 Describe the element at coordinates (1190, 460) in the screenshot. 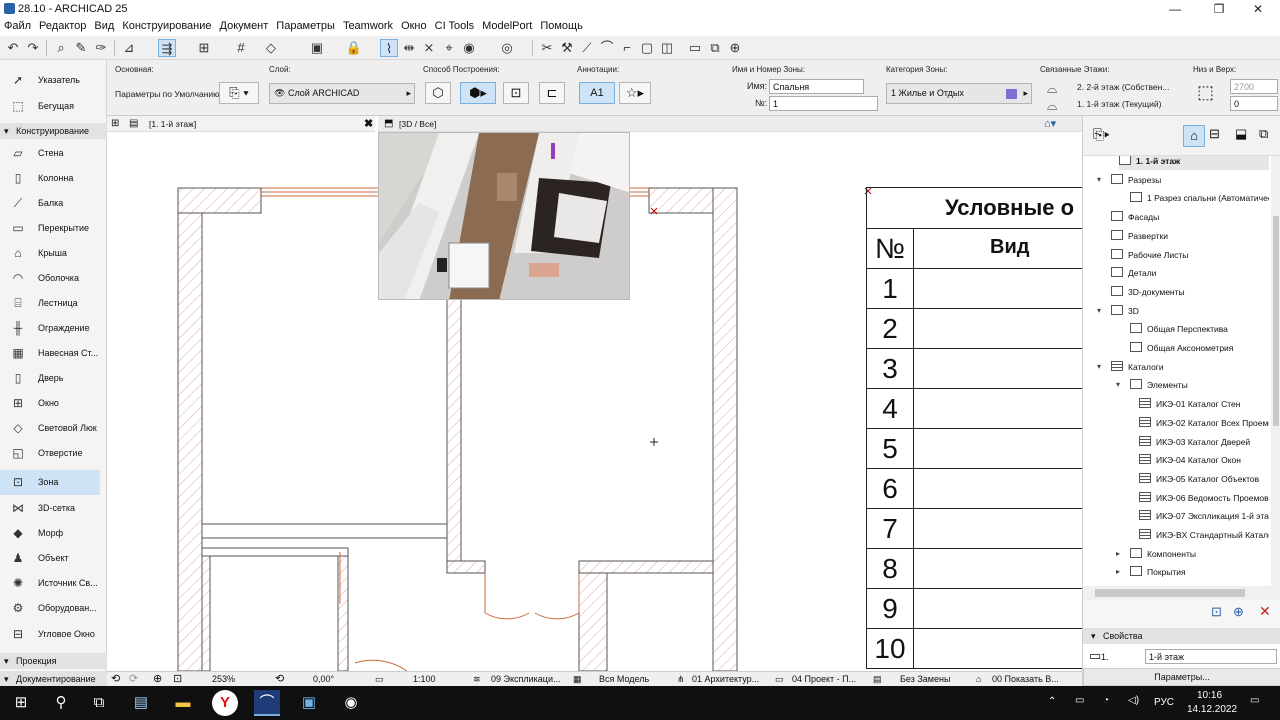

I see `navigator-item: ИКЭ-04 Каталог Окон` at that location.